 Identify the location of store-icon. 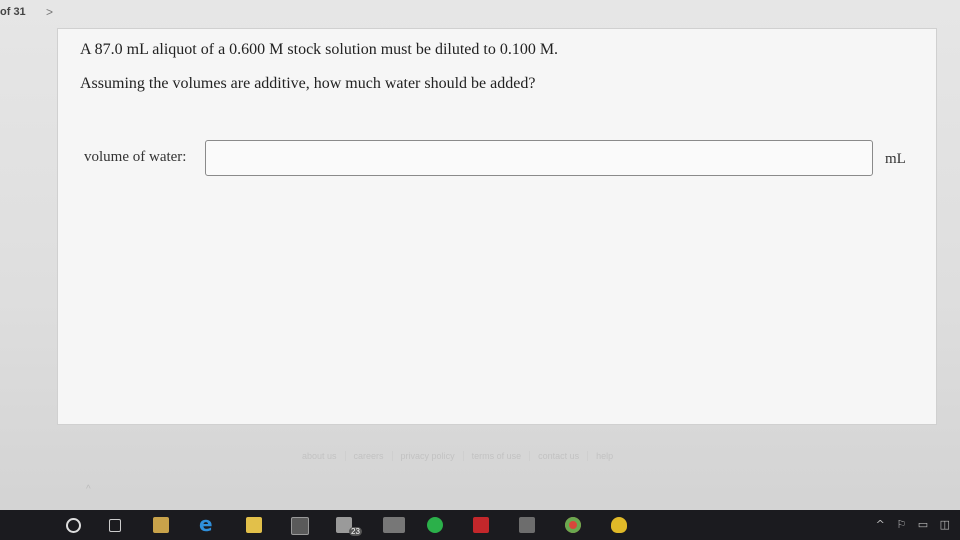
(161, 525).